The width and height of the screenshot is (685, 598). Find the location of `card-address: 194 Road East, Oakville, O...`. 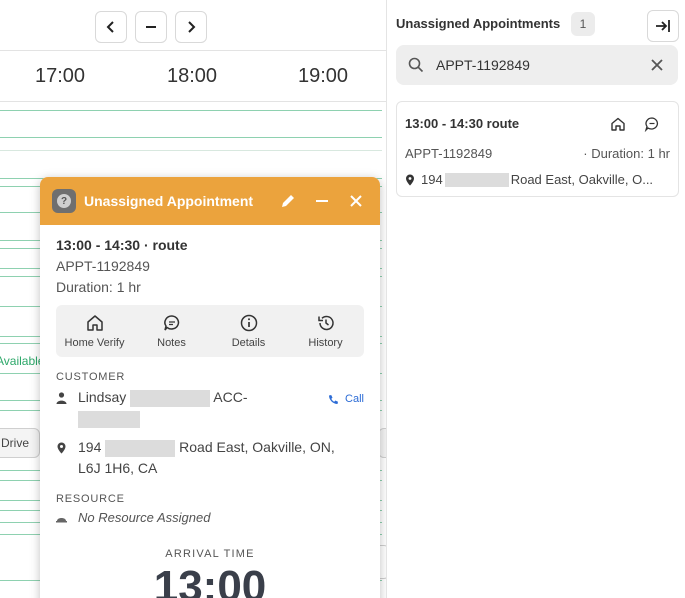

card-address: 194 Road East, Oakville, O... is located at coordinates (529, 179).